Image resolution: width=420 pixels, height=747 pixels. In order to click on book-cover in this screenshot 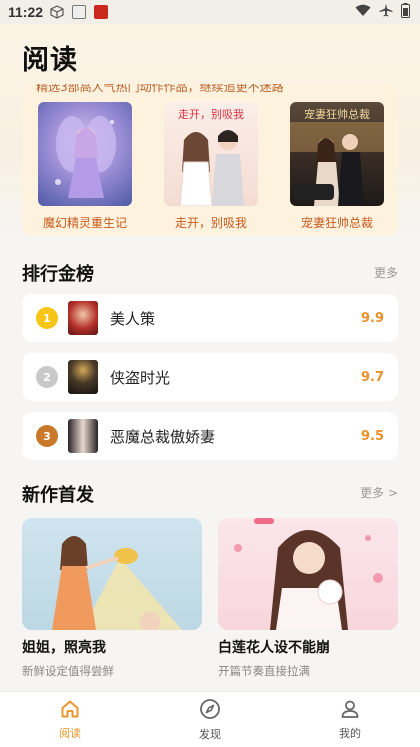, I will do `click(85, 154)`.